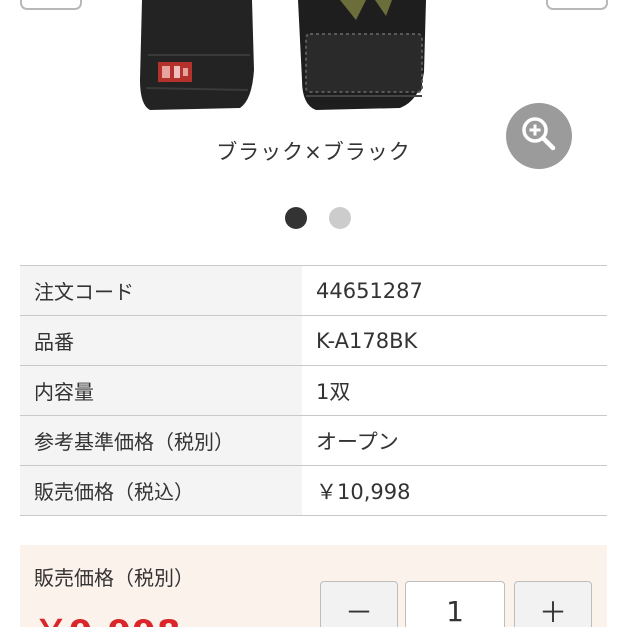  I want to click on price-label: 販売価格（税別）, so click(114, 578).